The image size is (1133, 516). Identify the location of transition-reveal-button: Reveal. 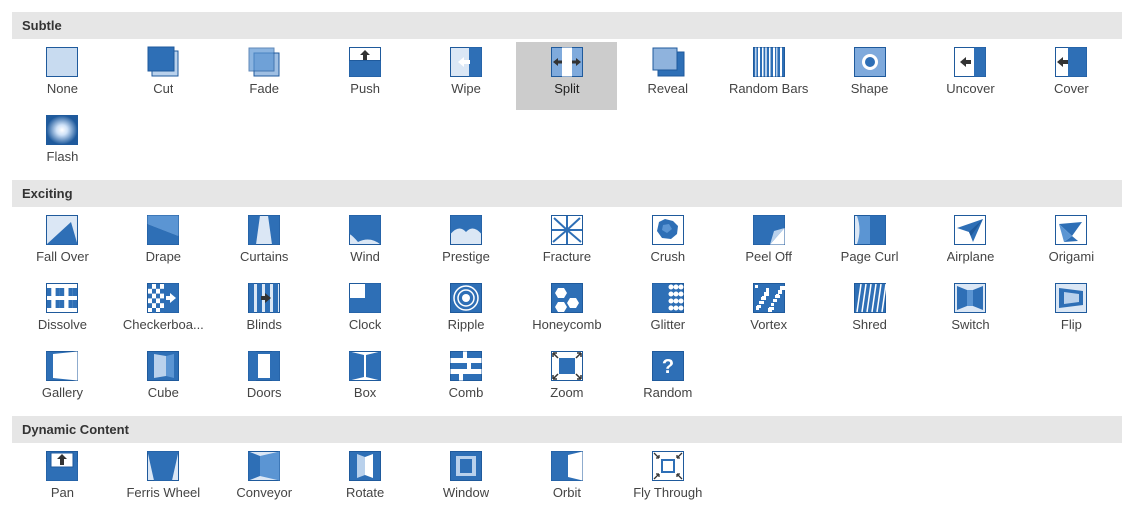
(667, 76).